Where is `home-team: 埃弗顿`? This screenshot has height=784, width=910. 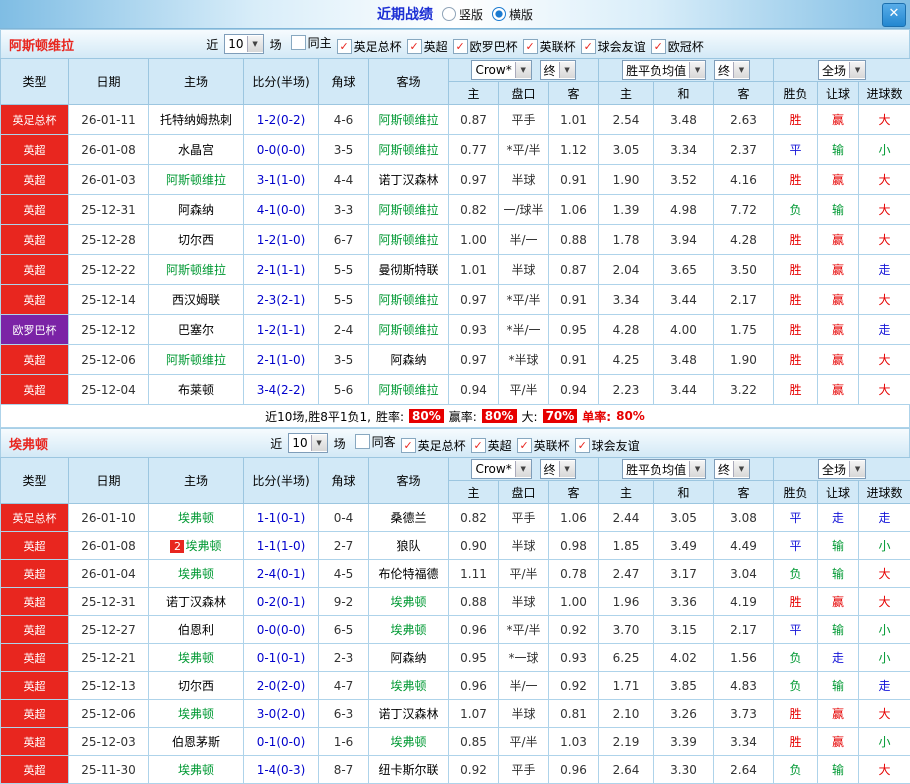 home-team: 埃弗顿 is located at coordinates (196, 770).